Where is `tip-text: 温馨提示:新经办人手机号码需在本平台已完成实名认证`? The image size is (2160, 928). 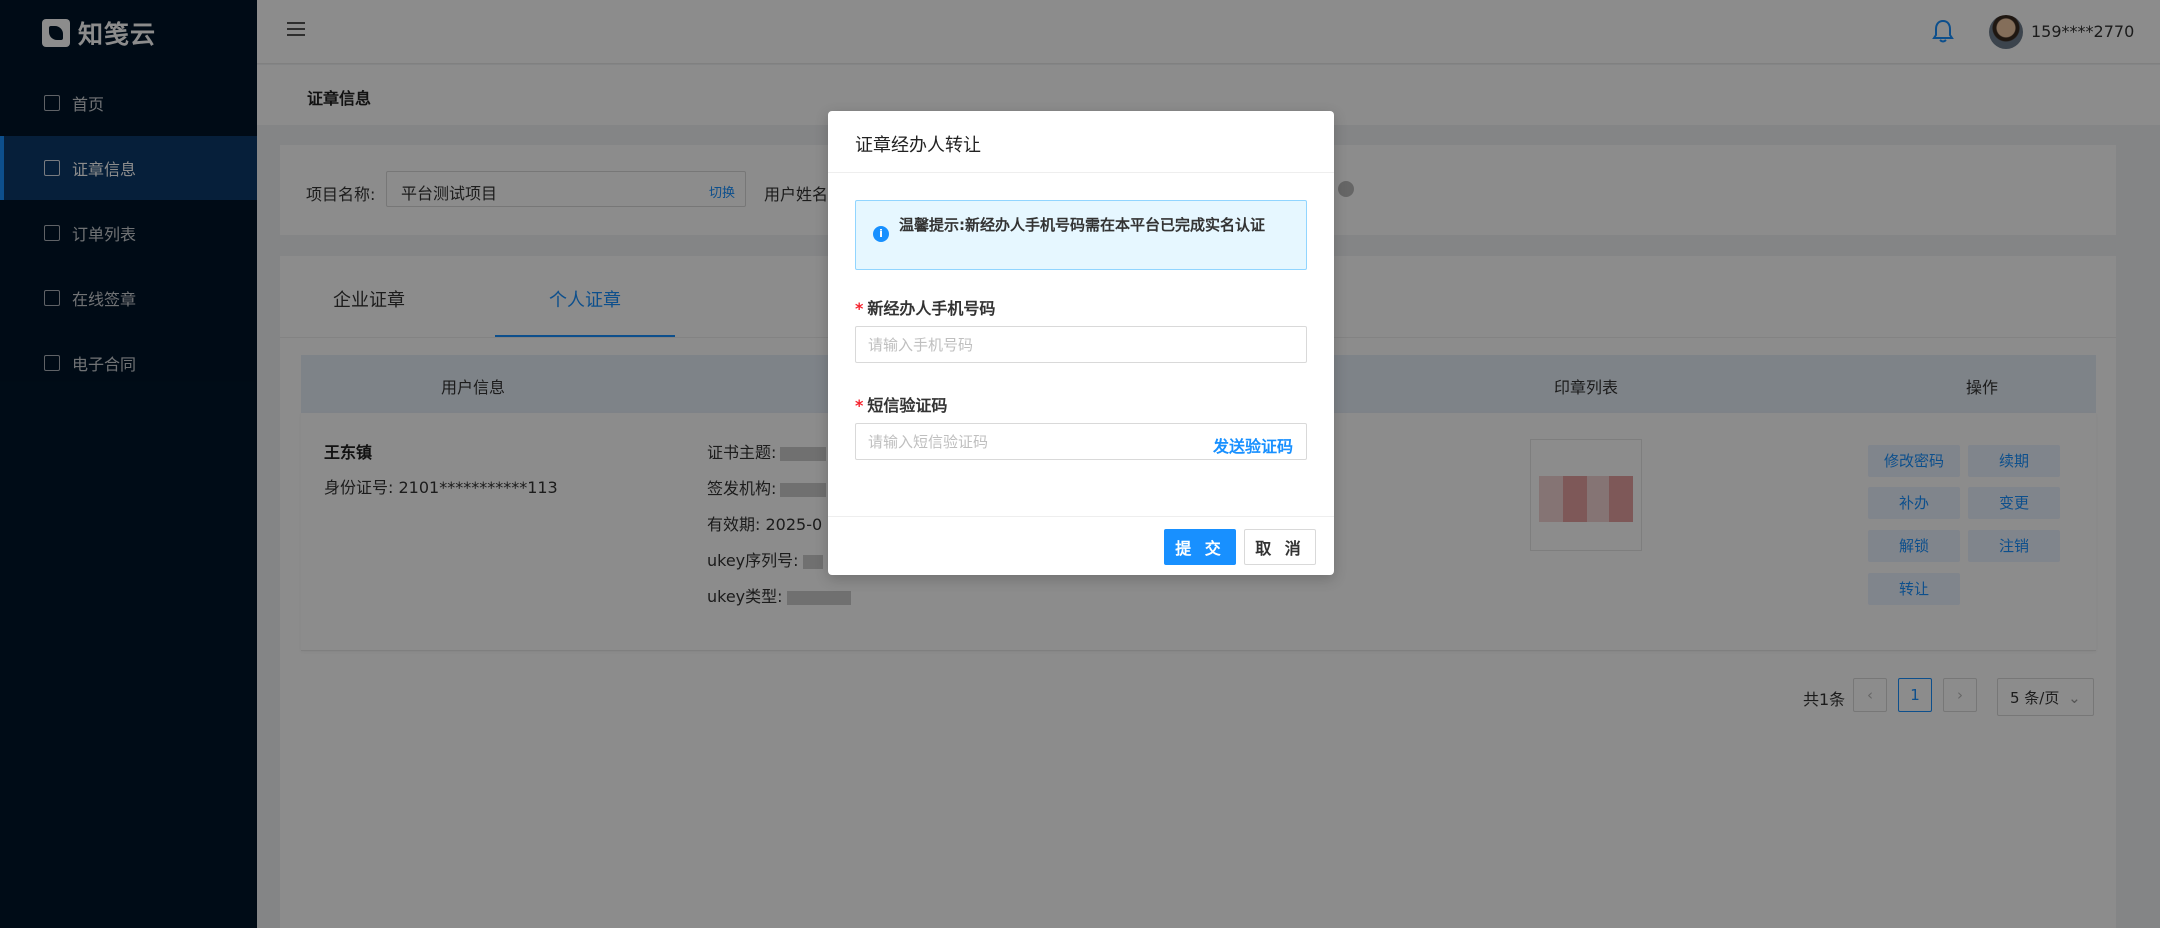
tip-text: 温馨提示:新经办人手机号码需在本平台已完成实名认证 is located at coordinates (1082, 225).